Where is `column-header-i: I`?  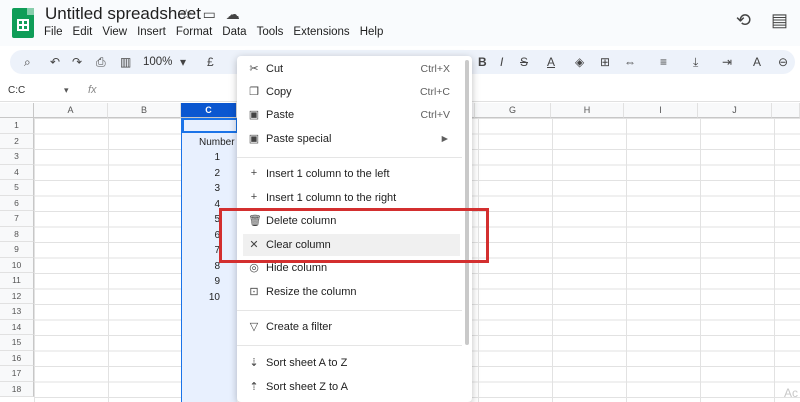 column-header-i: I is located at coordinates (661, 110).